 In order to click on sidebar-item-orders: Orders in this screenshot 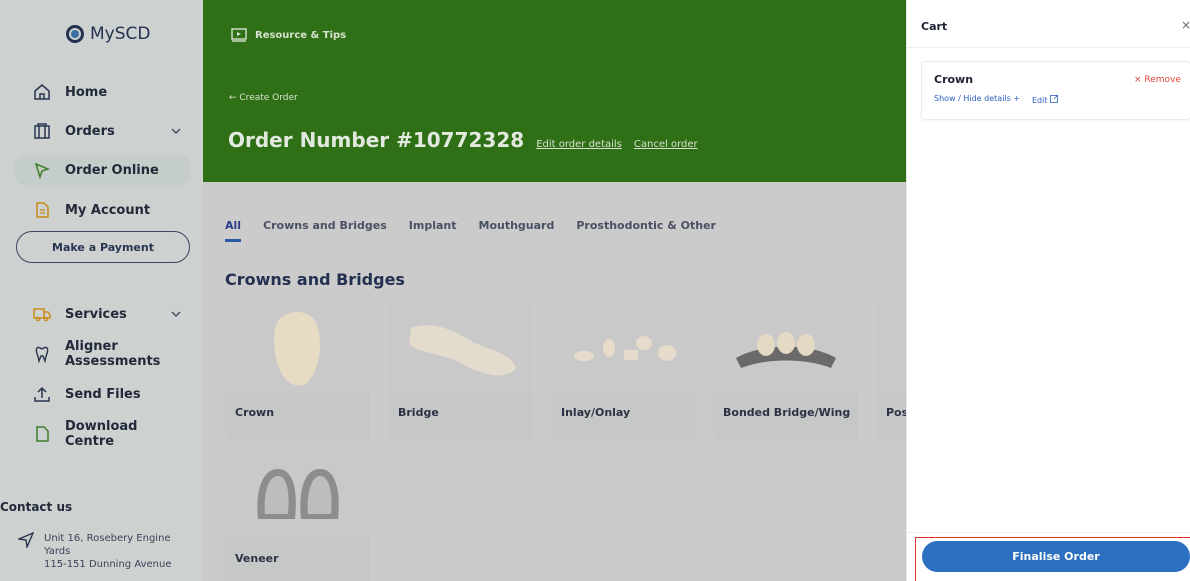, I will do `click(102, 131)`.